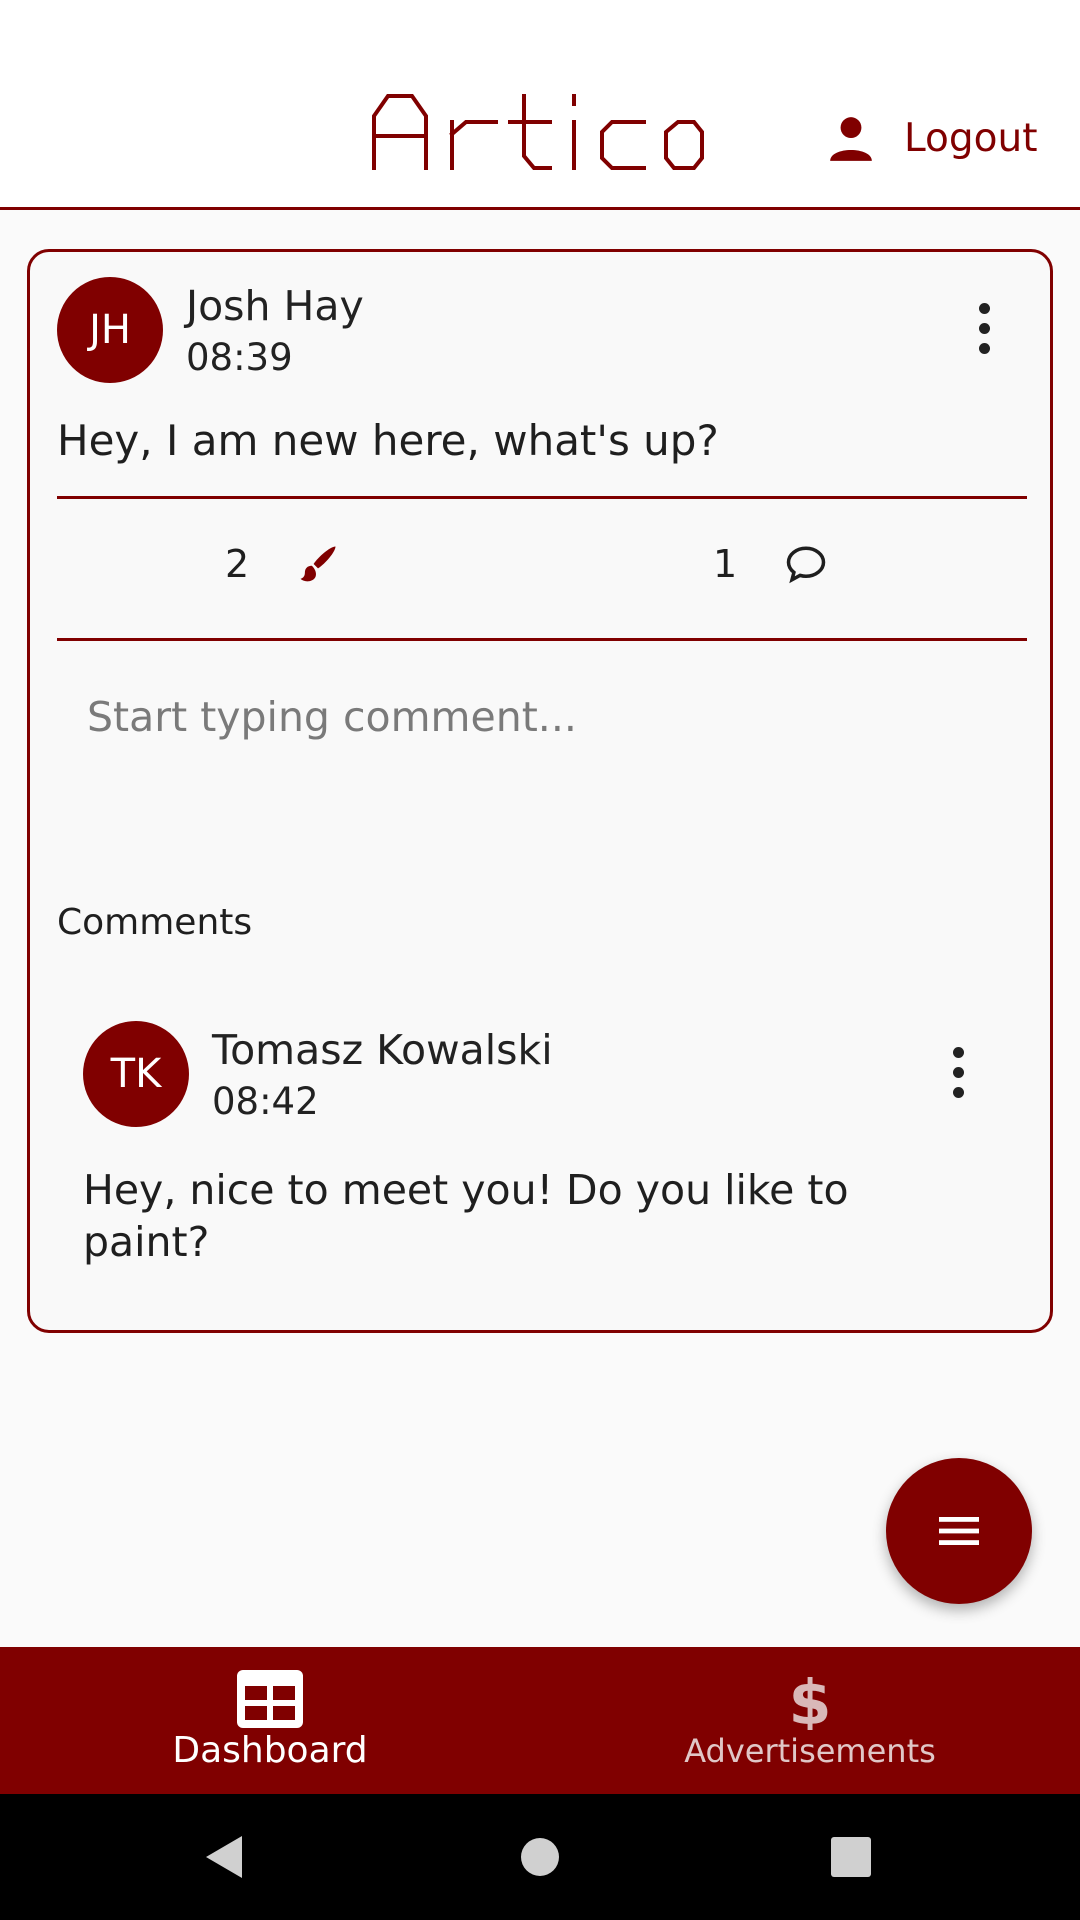 The image size is (1080, 1920). I want to click on post-time: 08:39, so click(239, 357).